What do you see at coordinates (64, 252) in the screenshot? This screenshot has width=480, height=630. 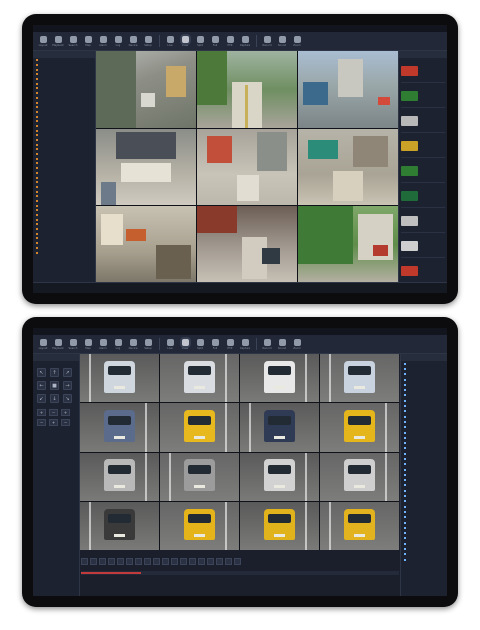 I see `device-tree-item` at bounding box center [64, 252].